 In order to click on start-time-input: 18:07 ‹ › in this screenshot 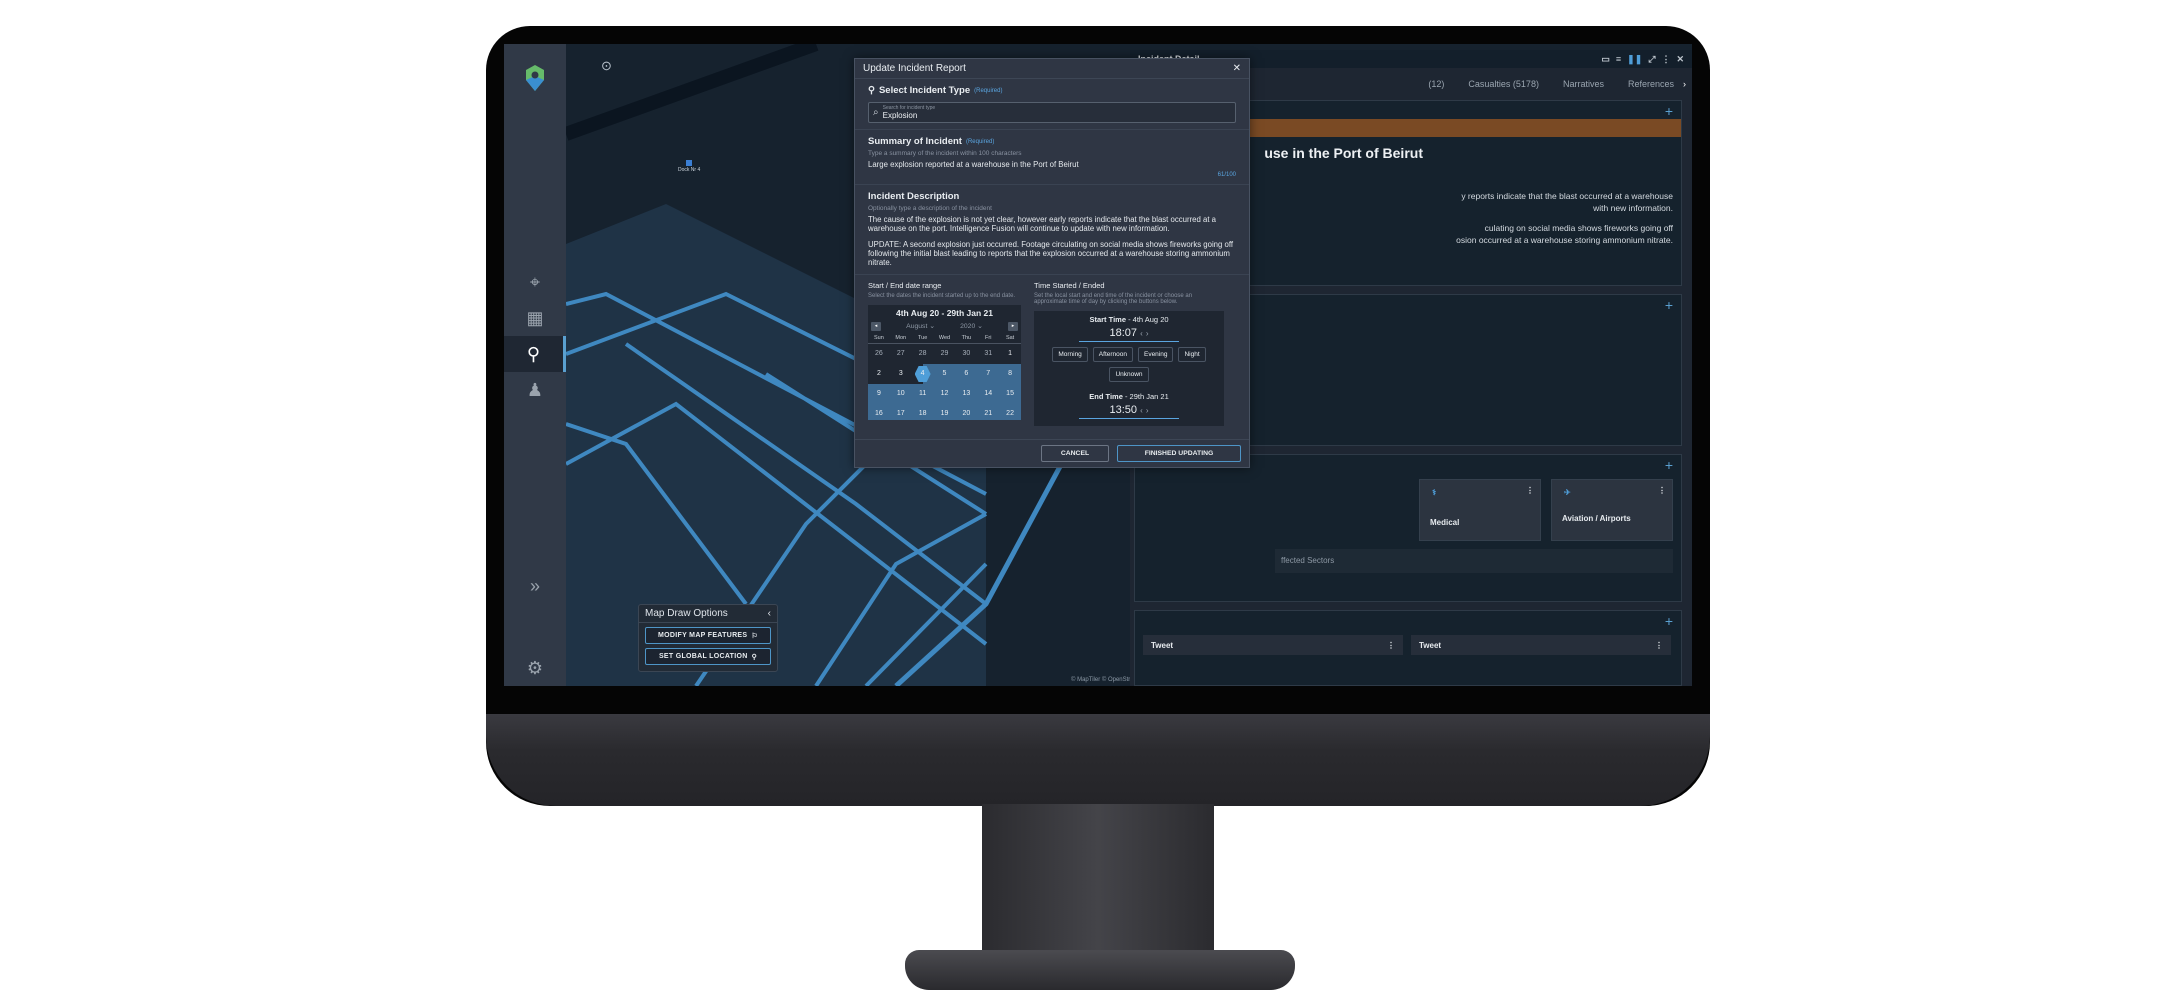, I will do `click(1129, 334)`.